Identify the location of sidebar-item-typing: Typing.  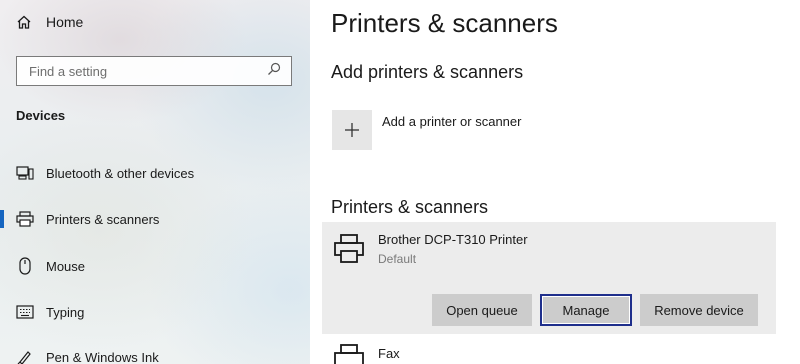
(155, 312).